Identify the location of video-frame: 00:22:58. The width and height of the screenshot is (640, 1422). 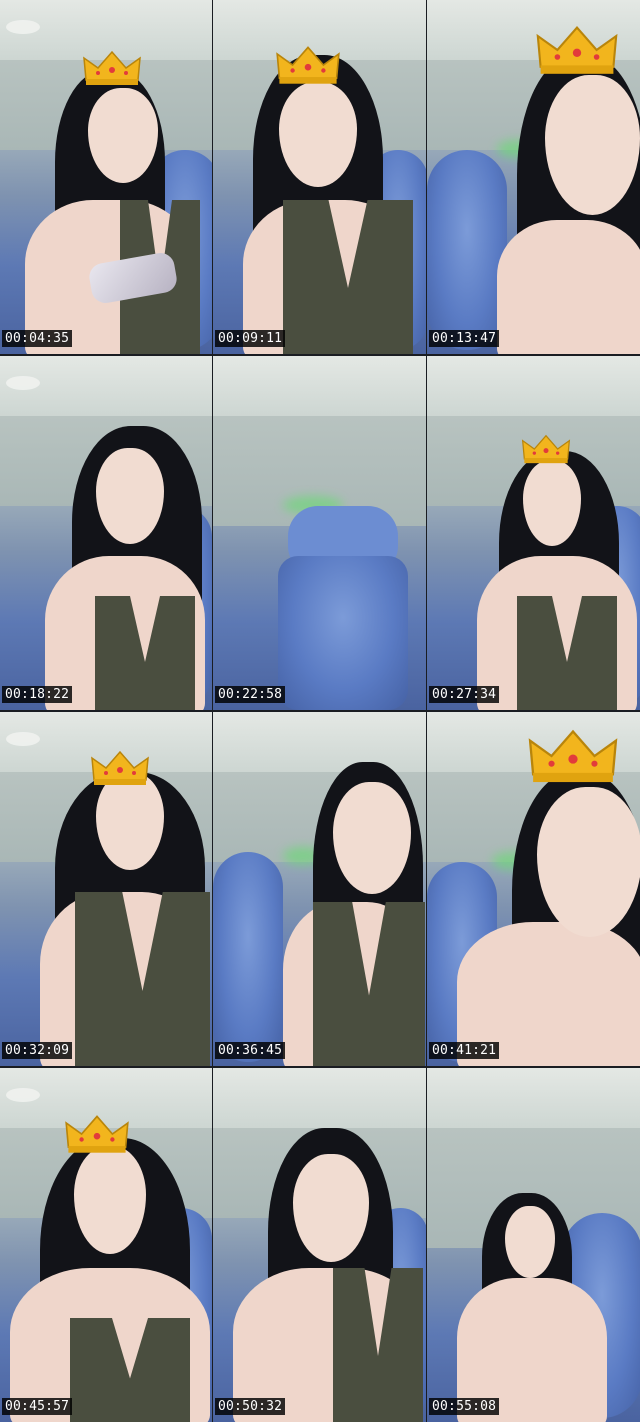
(319, 533).